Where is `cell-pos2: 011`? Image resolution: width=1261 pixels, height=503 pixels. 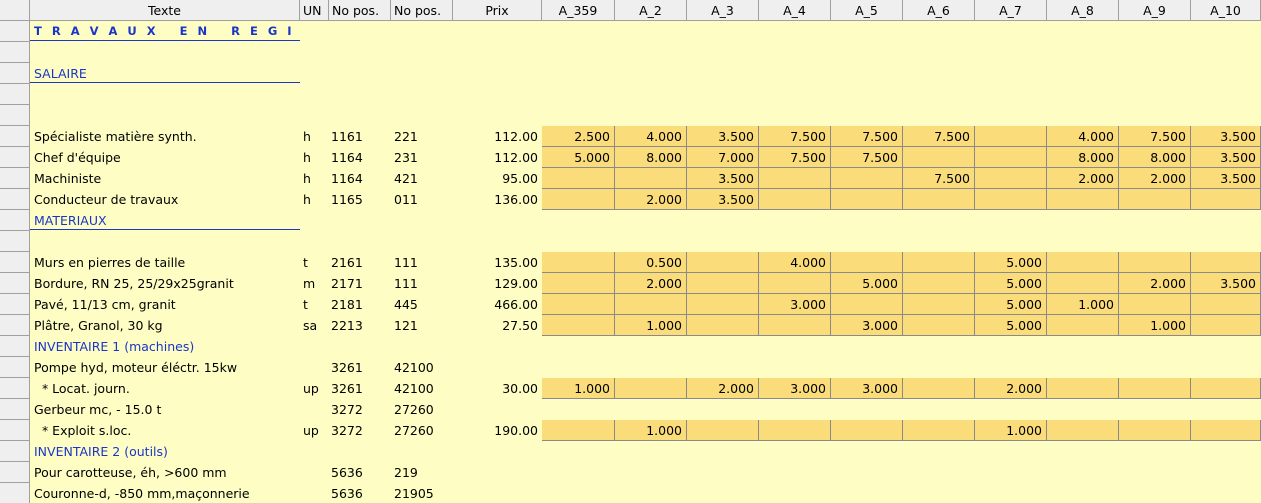 cell-pos2: 011 is located at coordinates (423, 199).